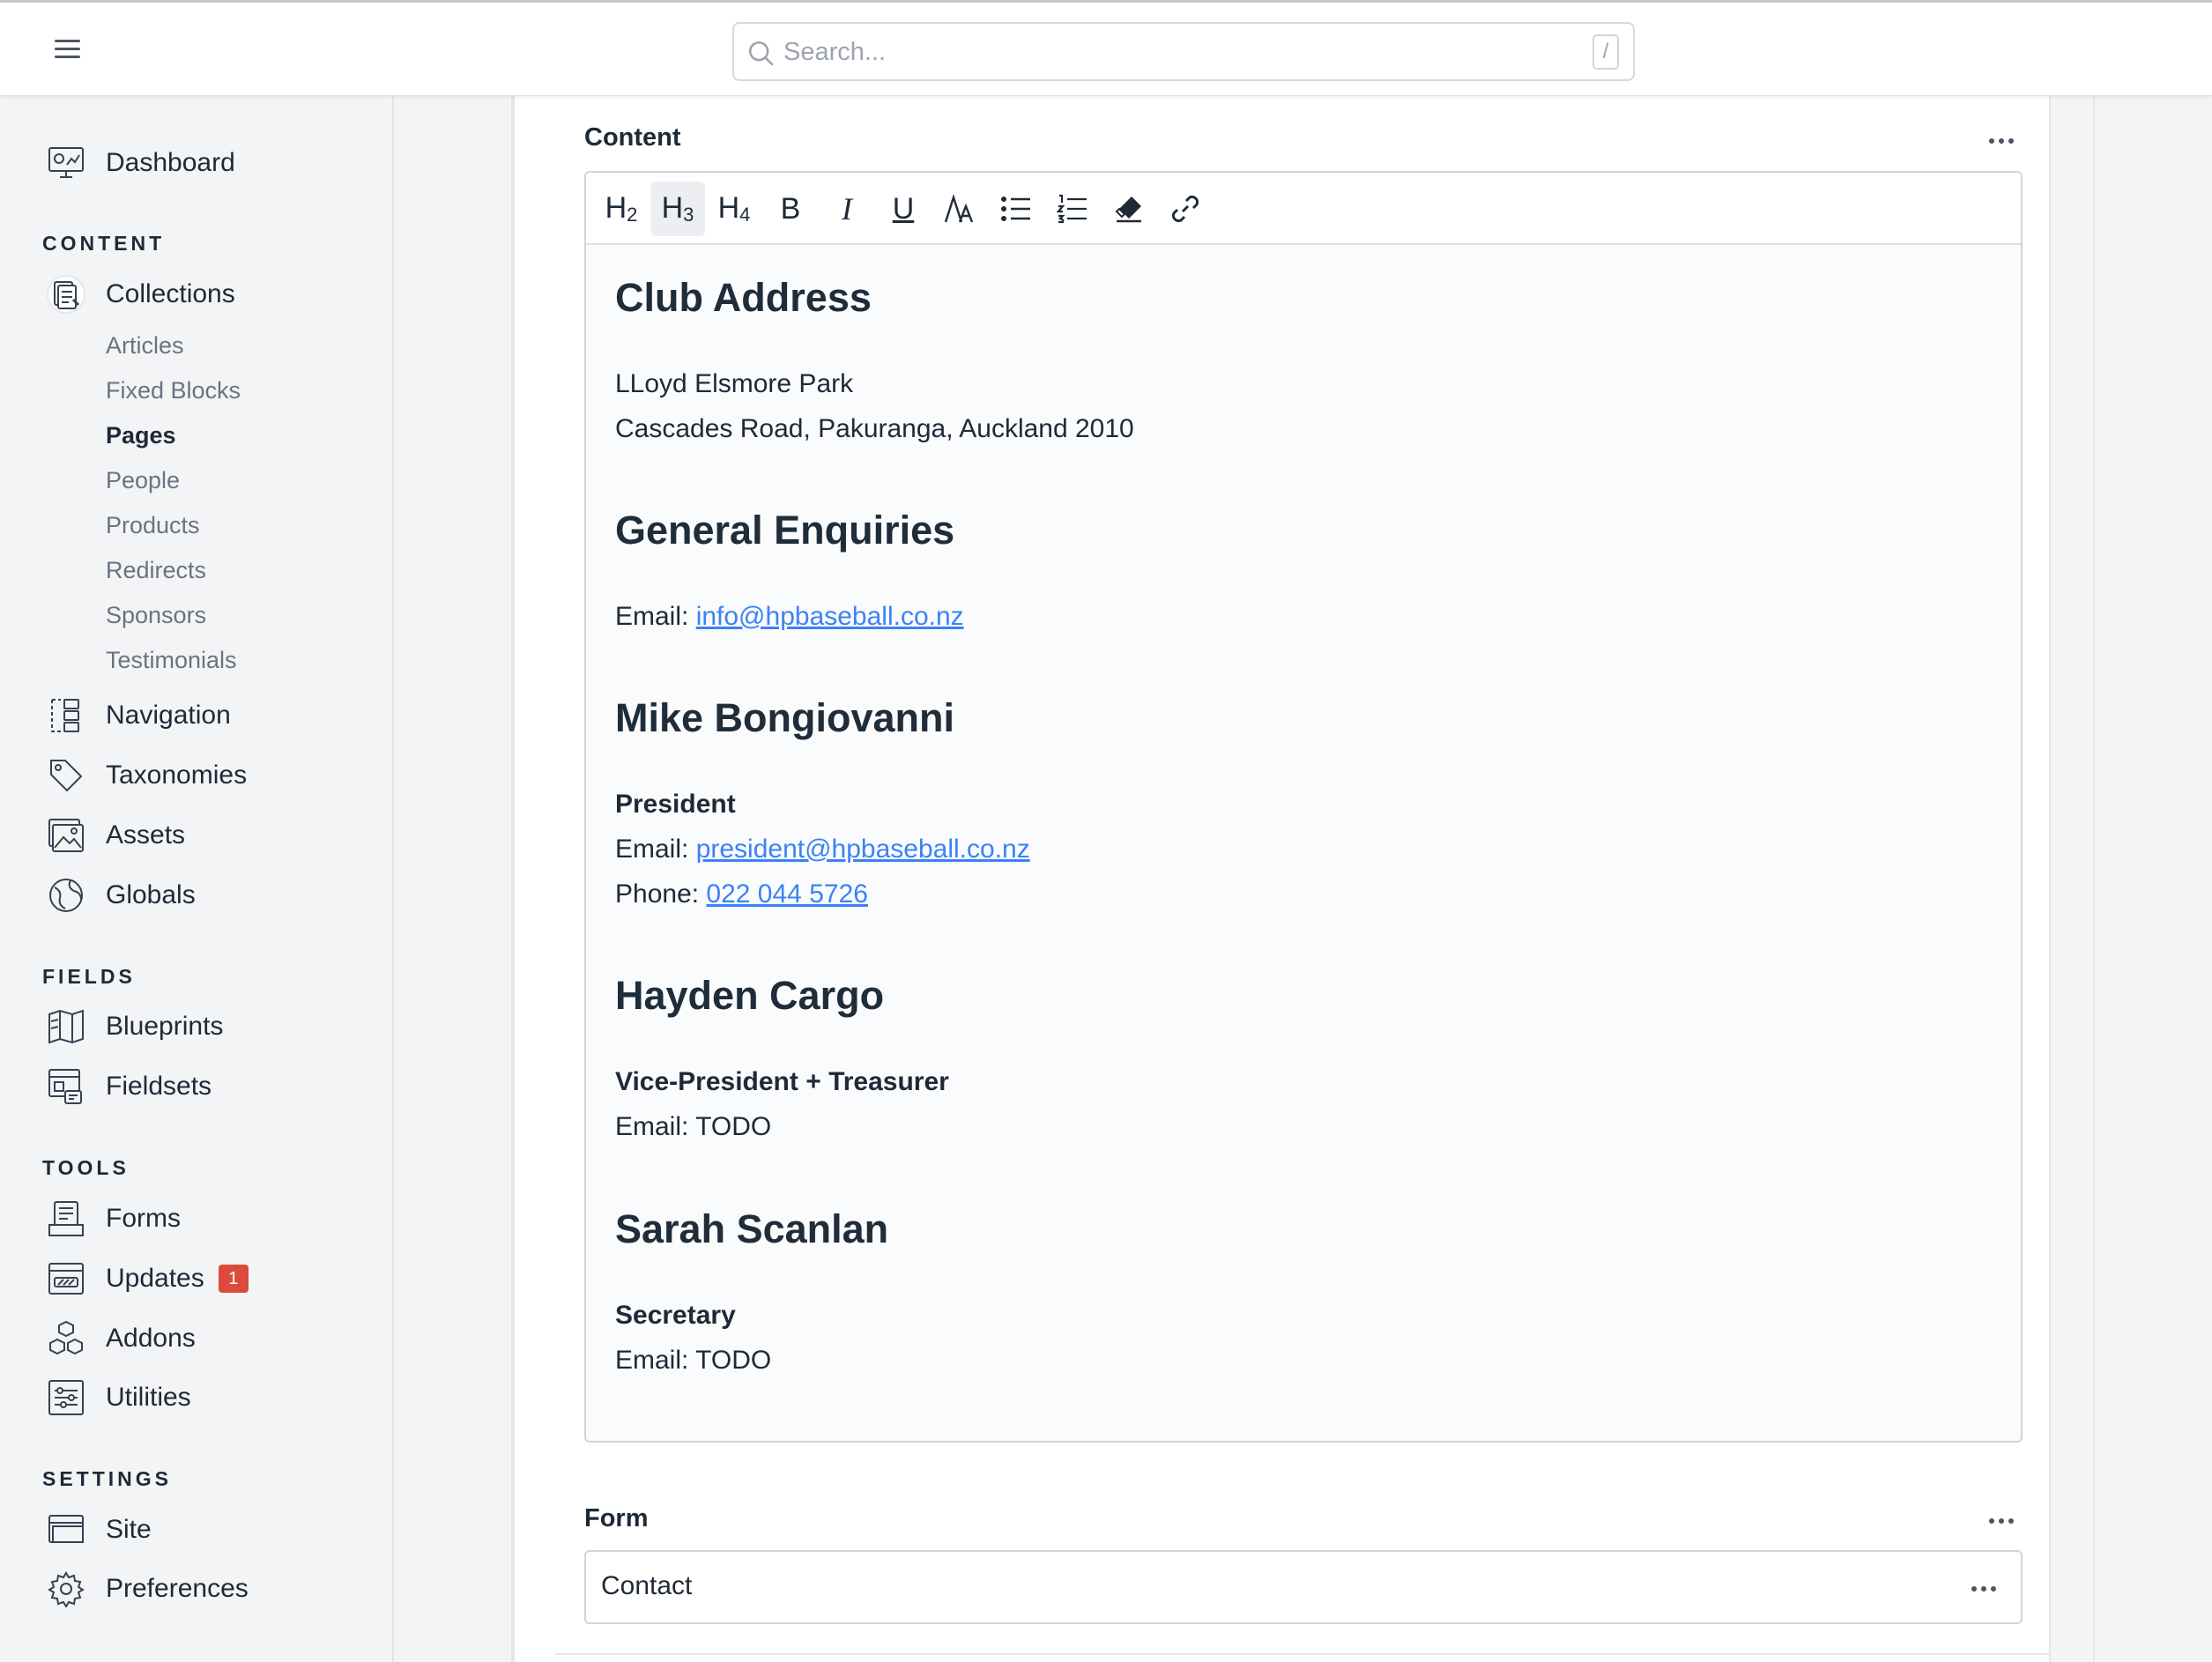  What do you see at coordinates (141, 294) in the screenshot?
I see `sidebar-item-collections: Collections` at bounding box center [141, 294].